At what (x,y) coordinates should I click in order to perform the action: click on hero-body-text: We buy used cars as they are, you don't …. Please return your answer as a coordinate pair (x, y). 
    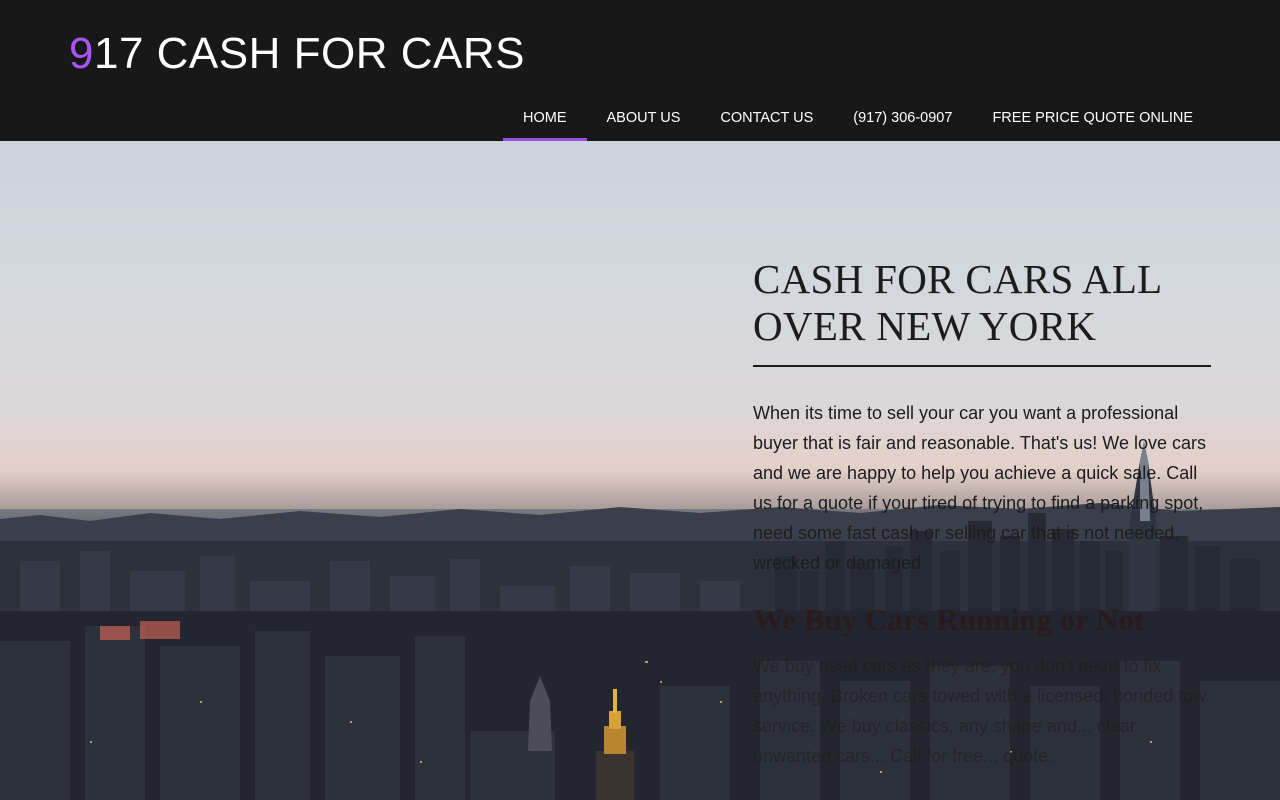
    Looking at the image, I should click on (980, 711).